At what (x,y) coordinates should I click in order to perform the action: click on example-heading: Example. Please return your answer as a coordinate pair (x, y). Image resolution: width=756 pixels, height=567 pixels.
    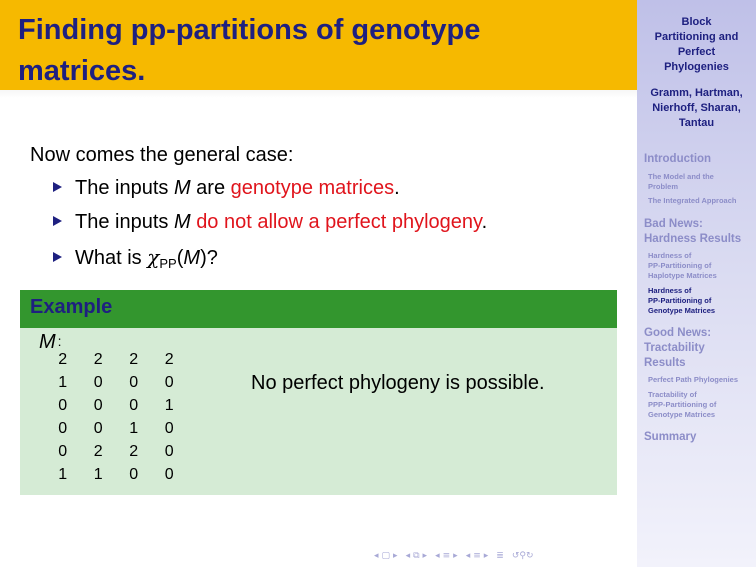
    Looking at the image, I should click on (71, 307).